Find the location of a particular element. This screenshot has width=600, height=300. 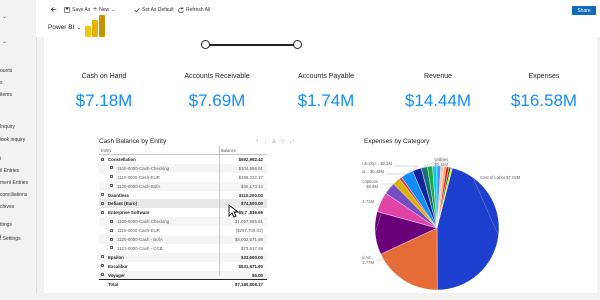

table-row: 1110-0000-Cash-EUR $398,222.37 is located at coordinates (183, 177).